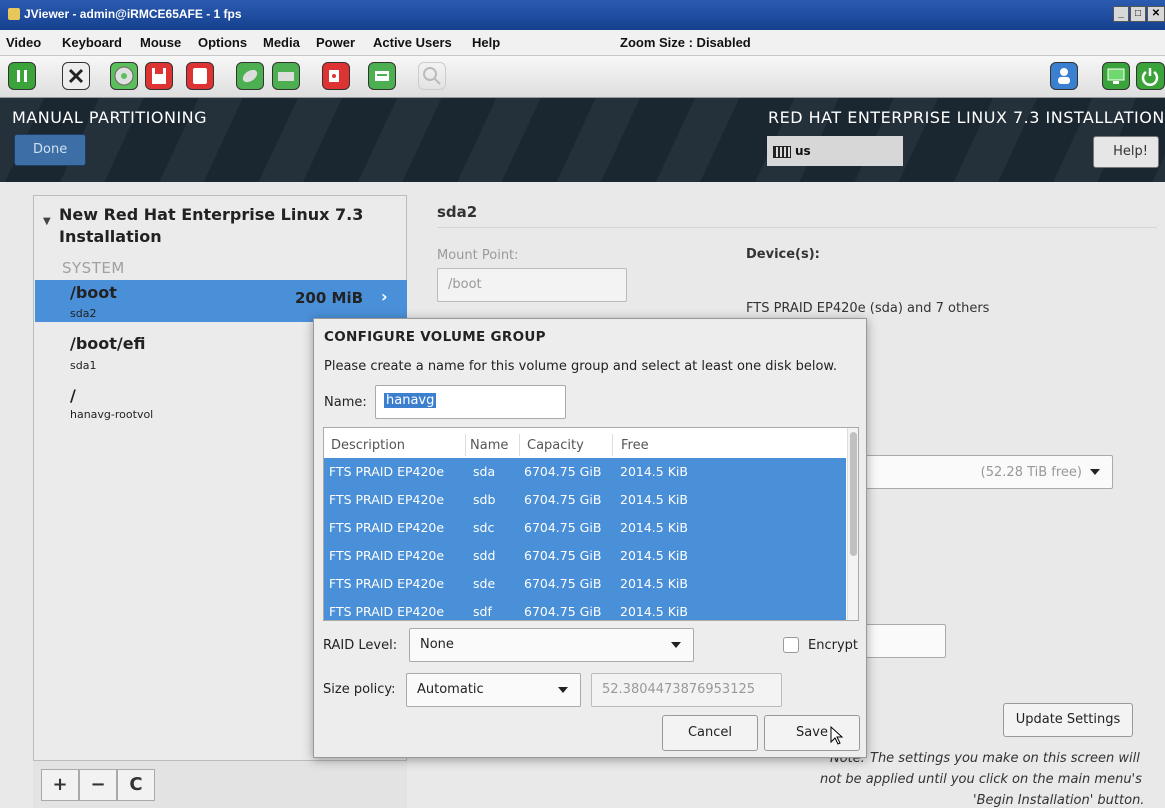 Image resolution: width=1165 pixels, height=808 pixels. What do you see at coordinates (412, 42) in the screenshot?
I see `menu-active-users: Active Users` at bounding box center [412, 42].